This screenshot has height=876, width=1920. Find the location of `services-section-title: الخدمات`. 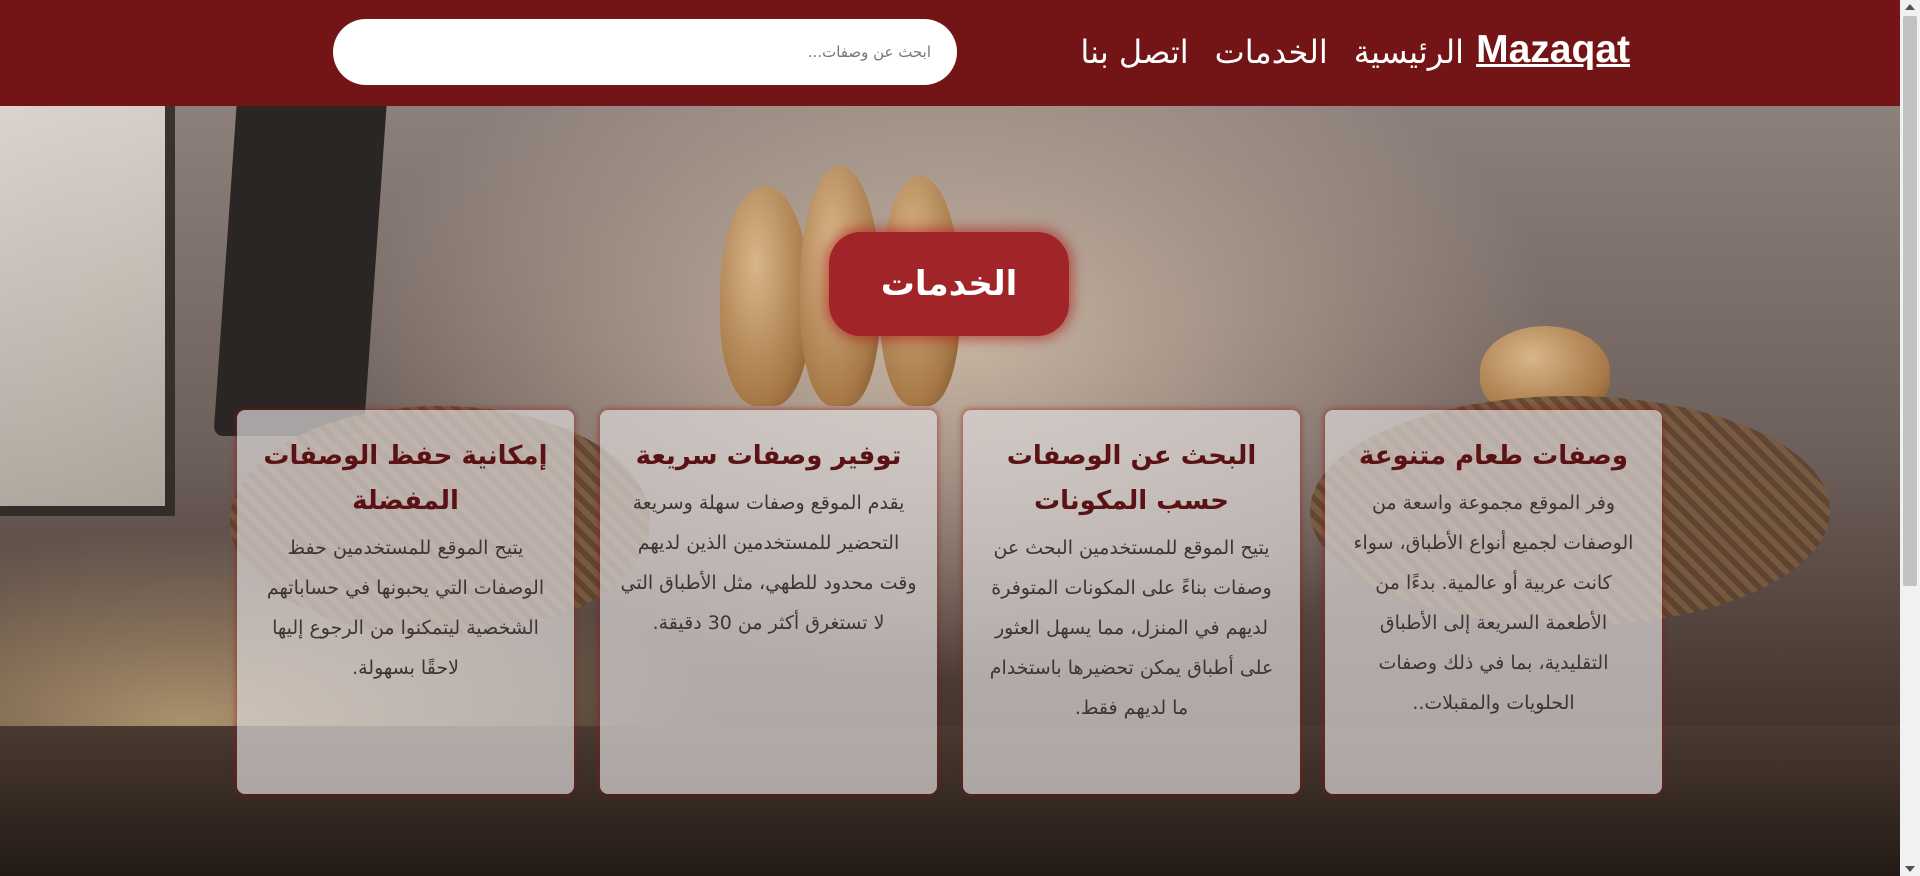

services-section-title: الخدمات is located at coordinates (949, 284).